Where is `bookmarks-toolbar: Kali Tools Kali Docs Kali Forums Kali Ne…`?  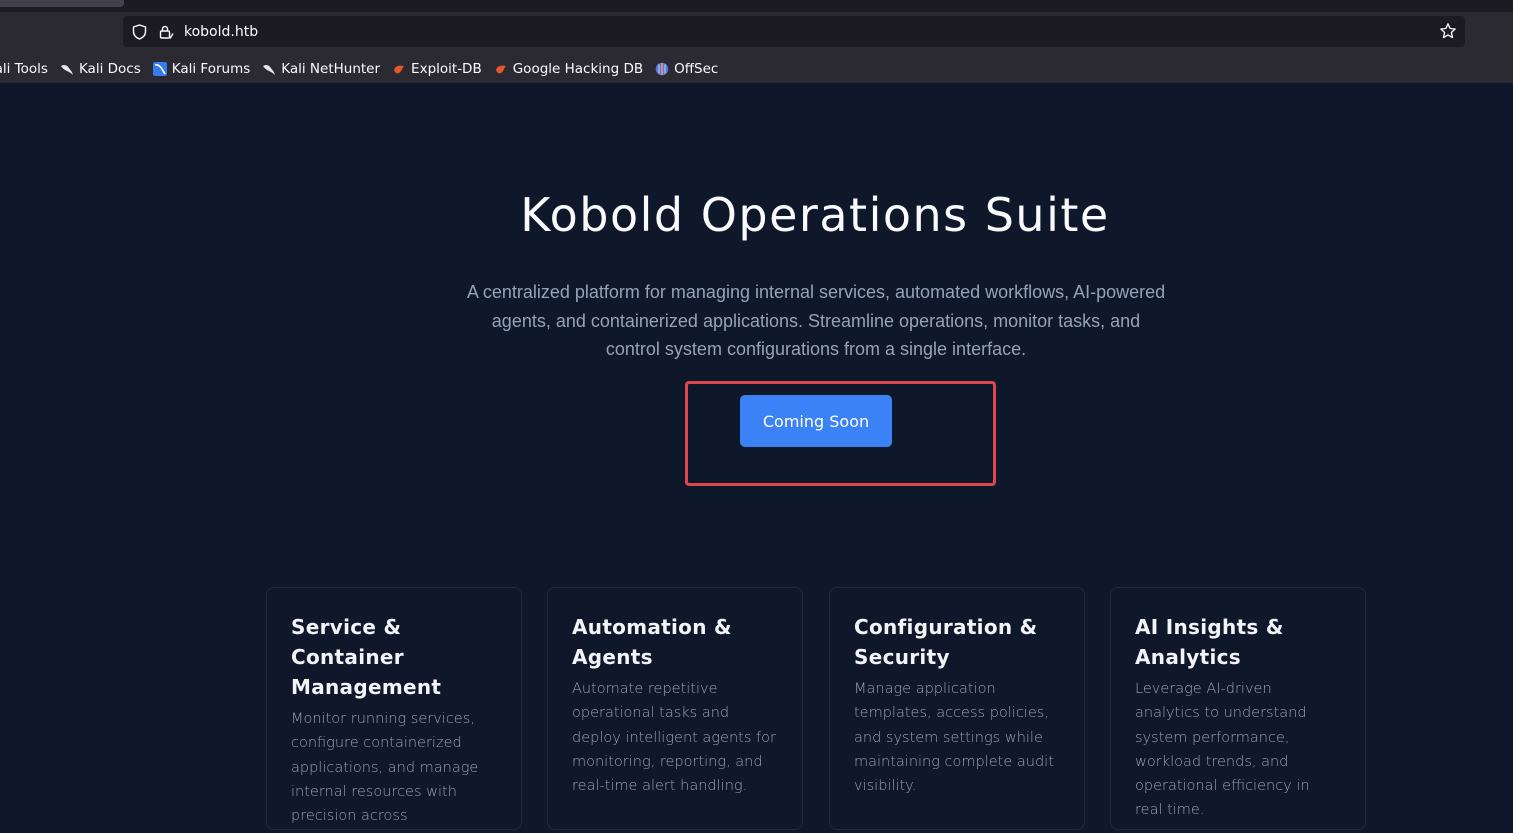
bookmarks-toolbar: Kali Tools Kali Docs Kali Forums Kali Ne… is located at coordinates (756, 68).